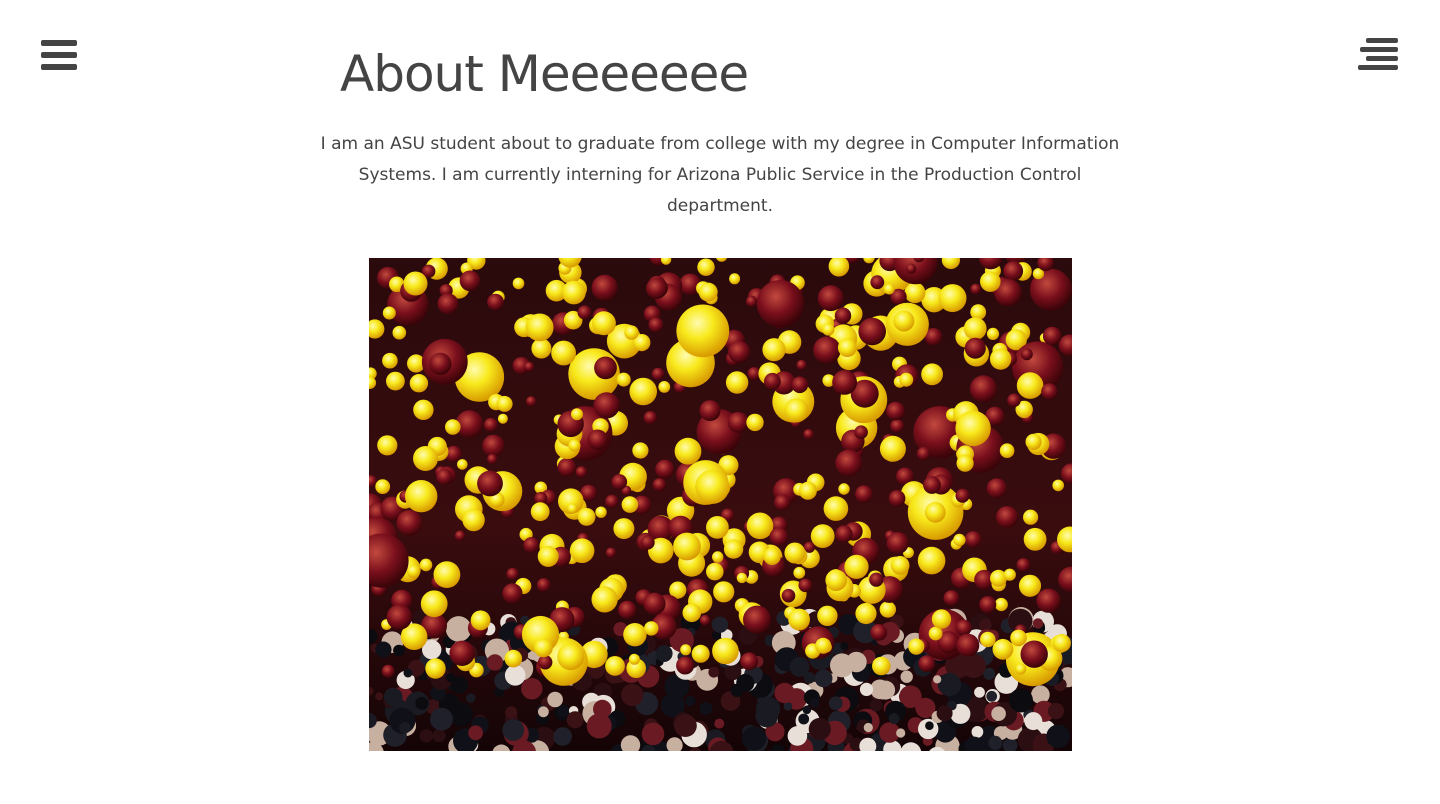  What do you see at coordinates (544, 74) in the screenshot?
I see `page-title: About Meeeeeee` at bounding box center [544, 74].